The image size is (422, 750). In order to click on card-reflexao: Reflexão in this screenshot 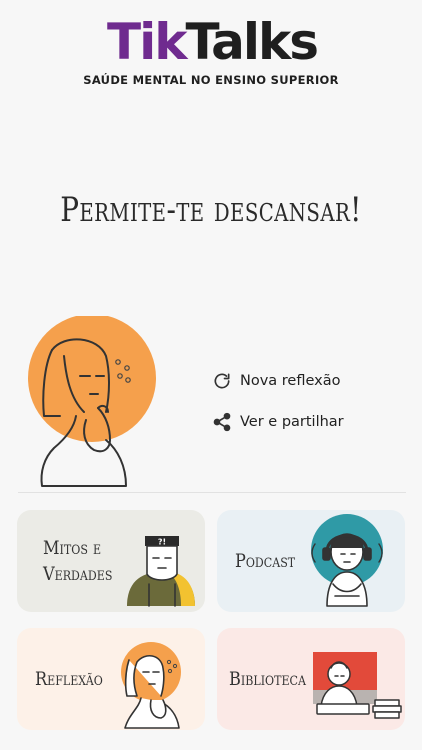, I will do `click(111, 679)`.